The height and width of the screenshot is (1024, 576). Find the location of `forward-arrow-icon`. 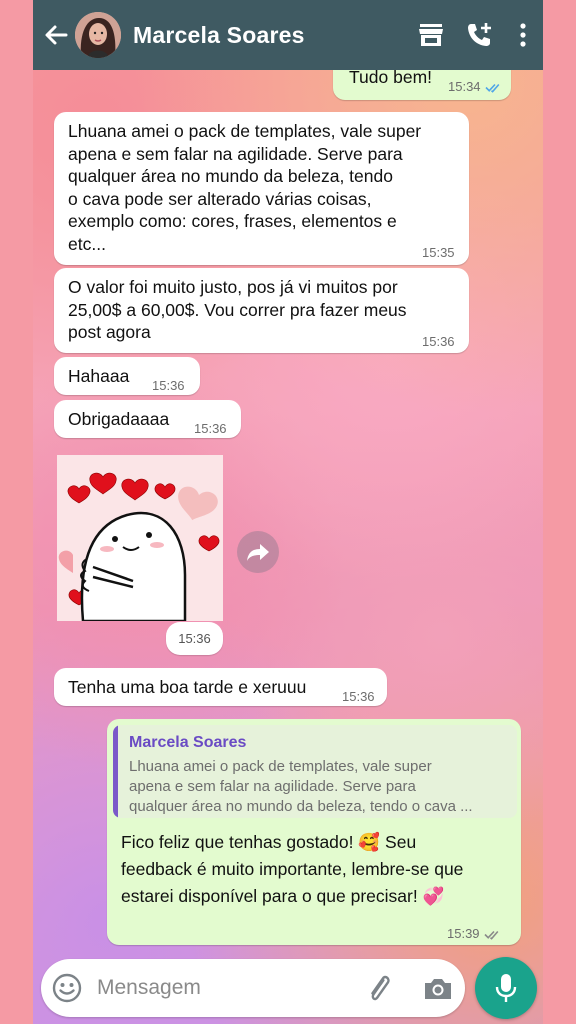

forward-arrow-icon is located at coordinates (258, 552).